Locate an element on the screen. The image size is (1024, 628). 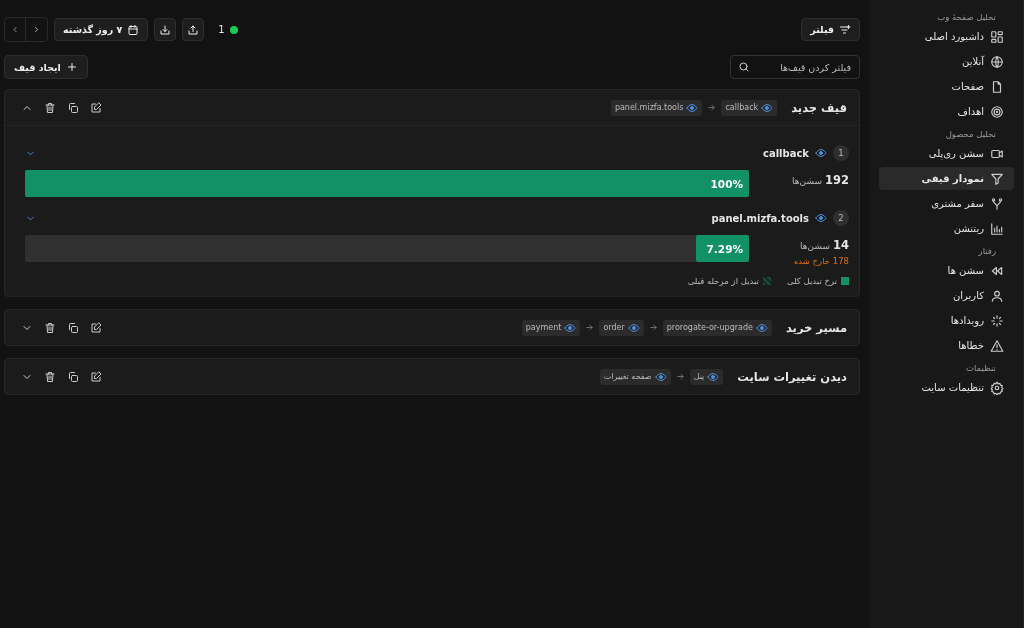
plus-icon is located at coordinates (71, 67).